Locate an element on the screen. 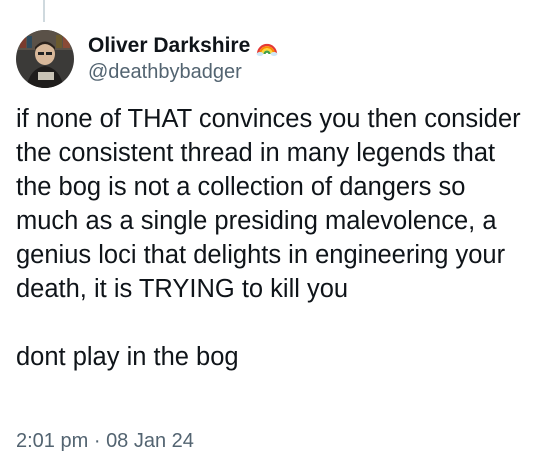 This screenshot has width=540, height=475. avatar is located at coordinates (45, 59).